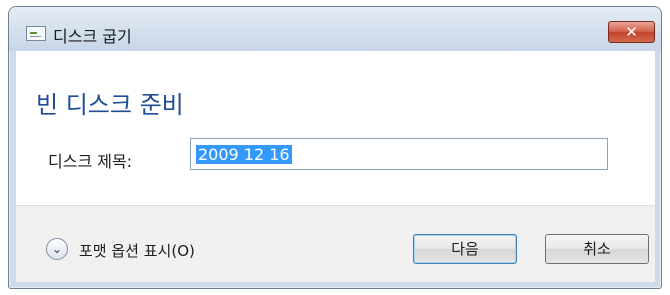 The width and height of the screenshot is (670, 295). I want to click on disc-title-input: 2009 12 16, so click(399, 154).